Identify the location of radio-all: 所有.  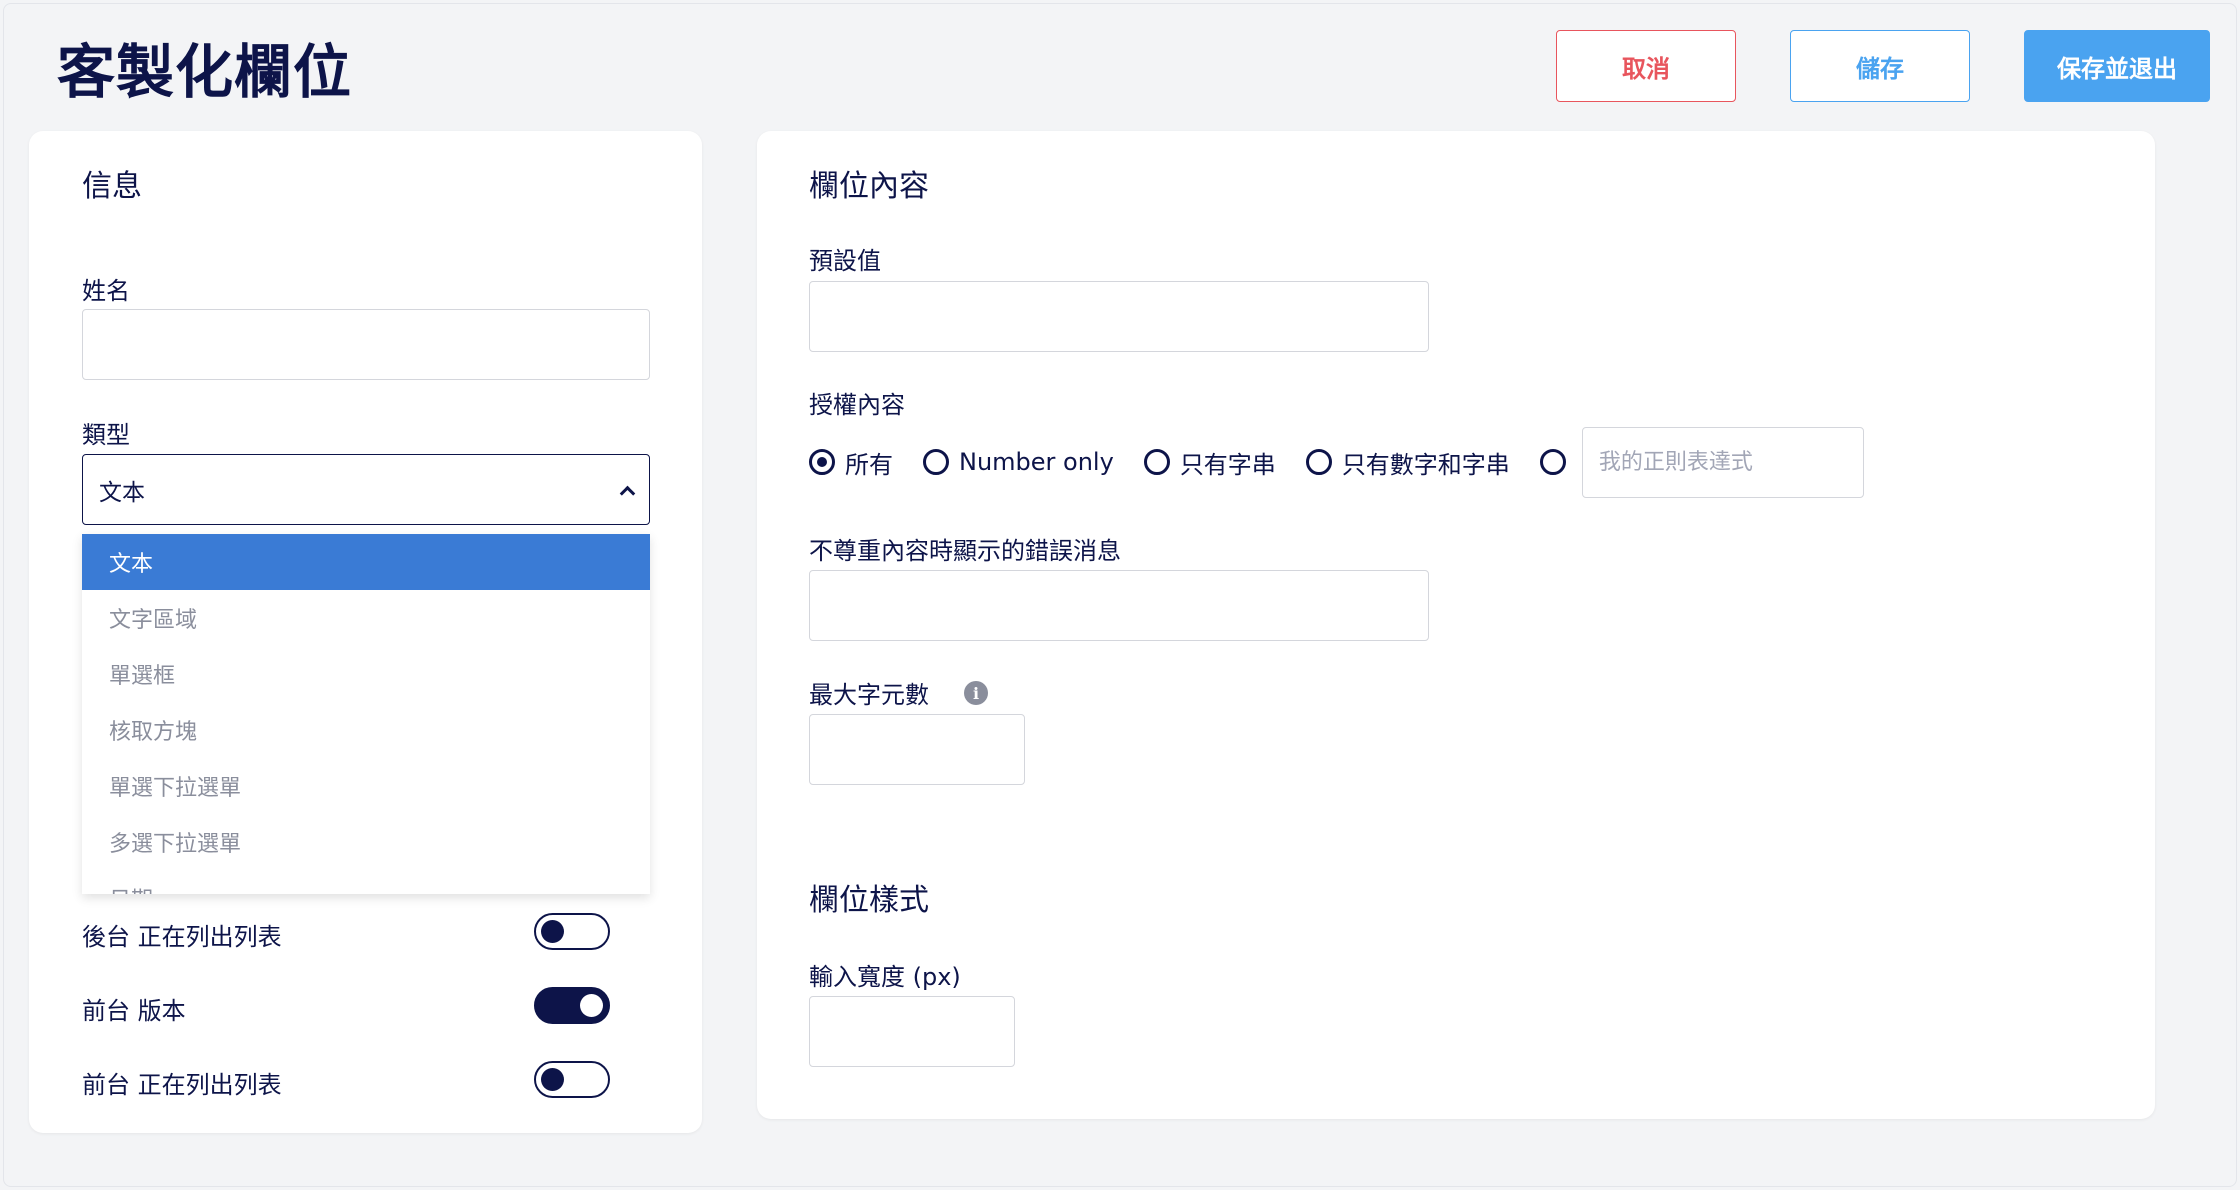
(851, 462).